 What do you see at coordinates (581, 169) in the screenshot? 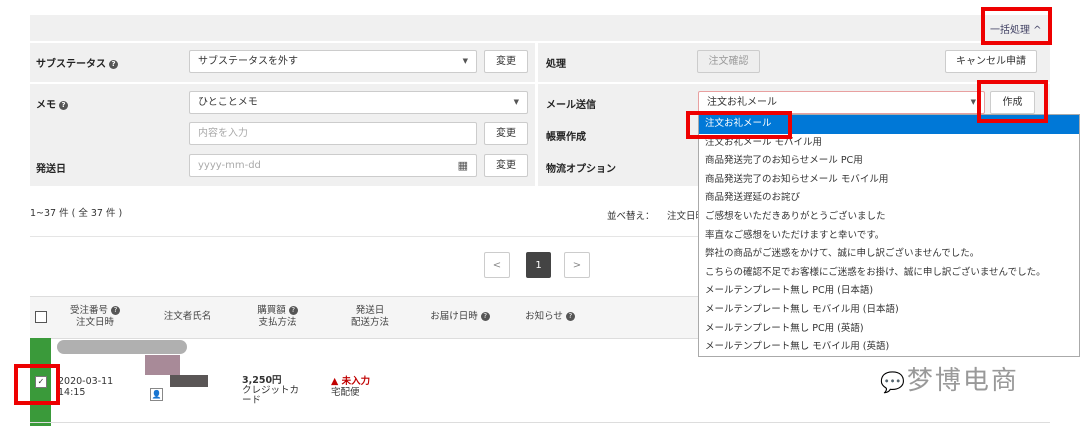
I see `logistics-label: 物流オプション` at bounding box center [581, 169].